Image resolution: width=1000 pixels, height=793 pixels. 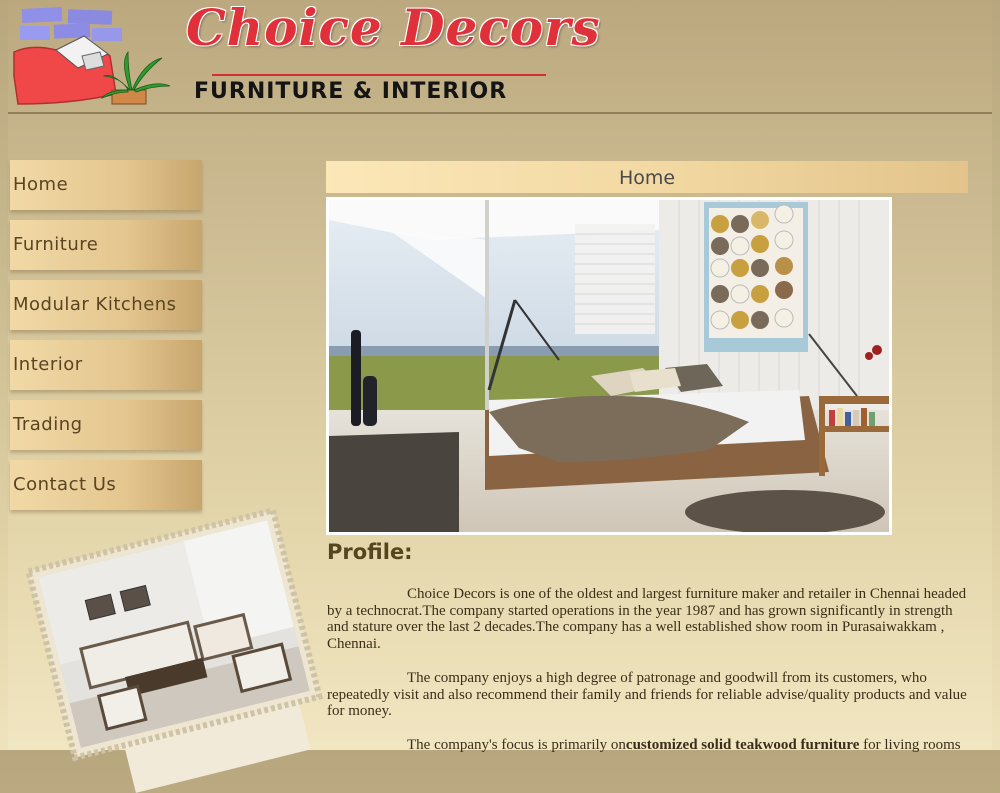 What do you see at coordinates (370, 552) in the screenshot?
I see `profile-heading: Profile:` at bounding box center [370, 552].